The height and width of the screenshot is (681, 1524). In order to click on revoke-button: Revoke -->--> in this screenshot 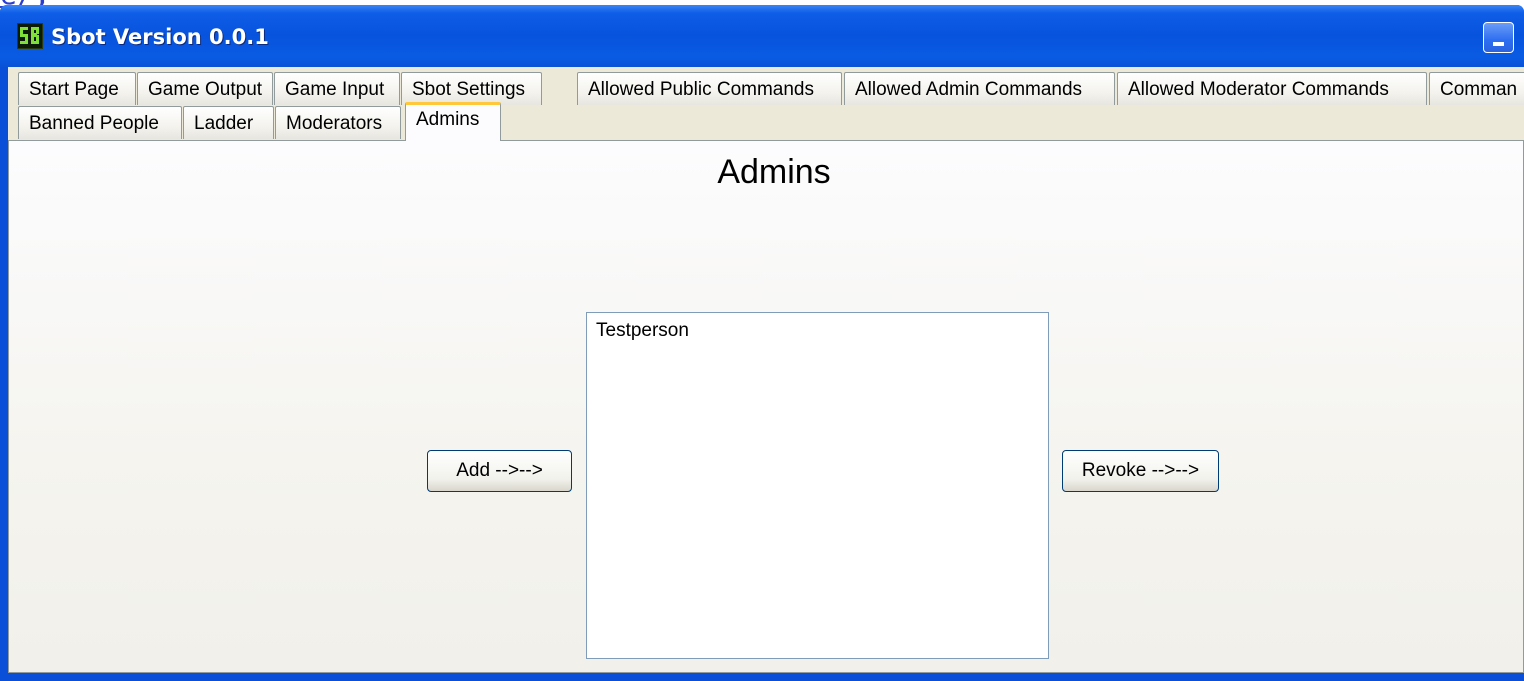, I will do `click(1140, 471)`.